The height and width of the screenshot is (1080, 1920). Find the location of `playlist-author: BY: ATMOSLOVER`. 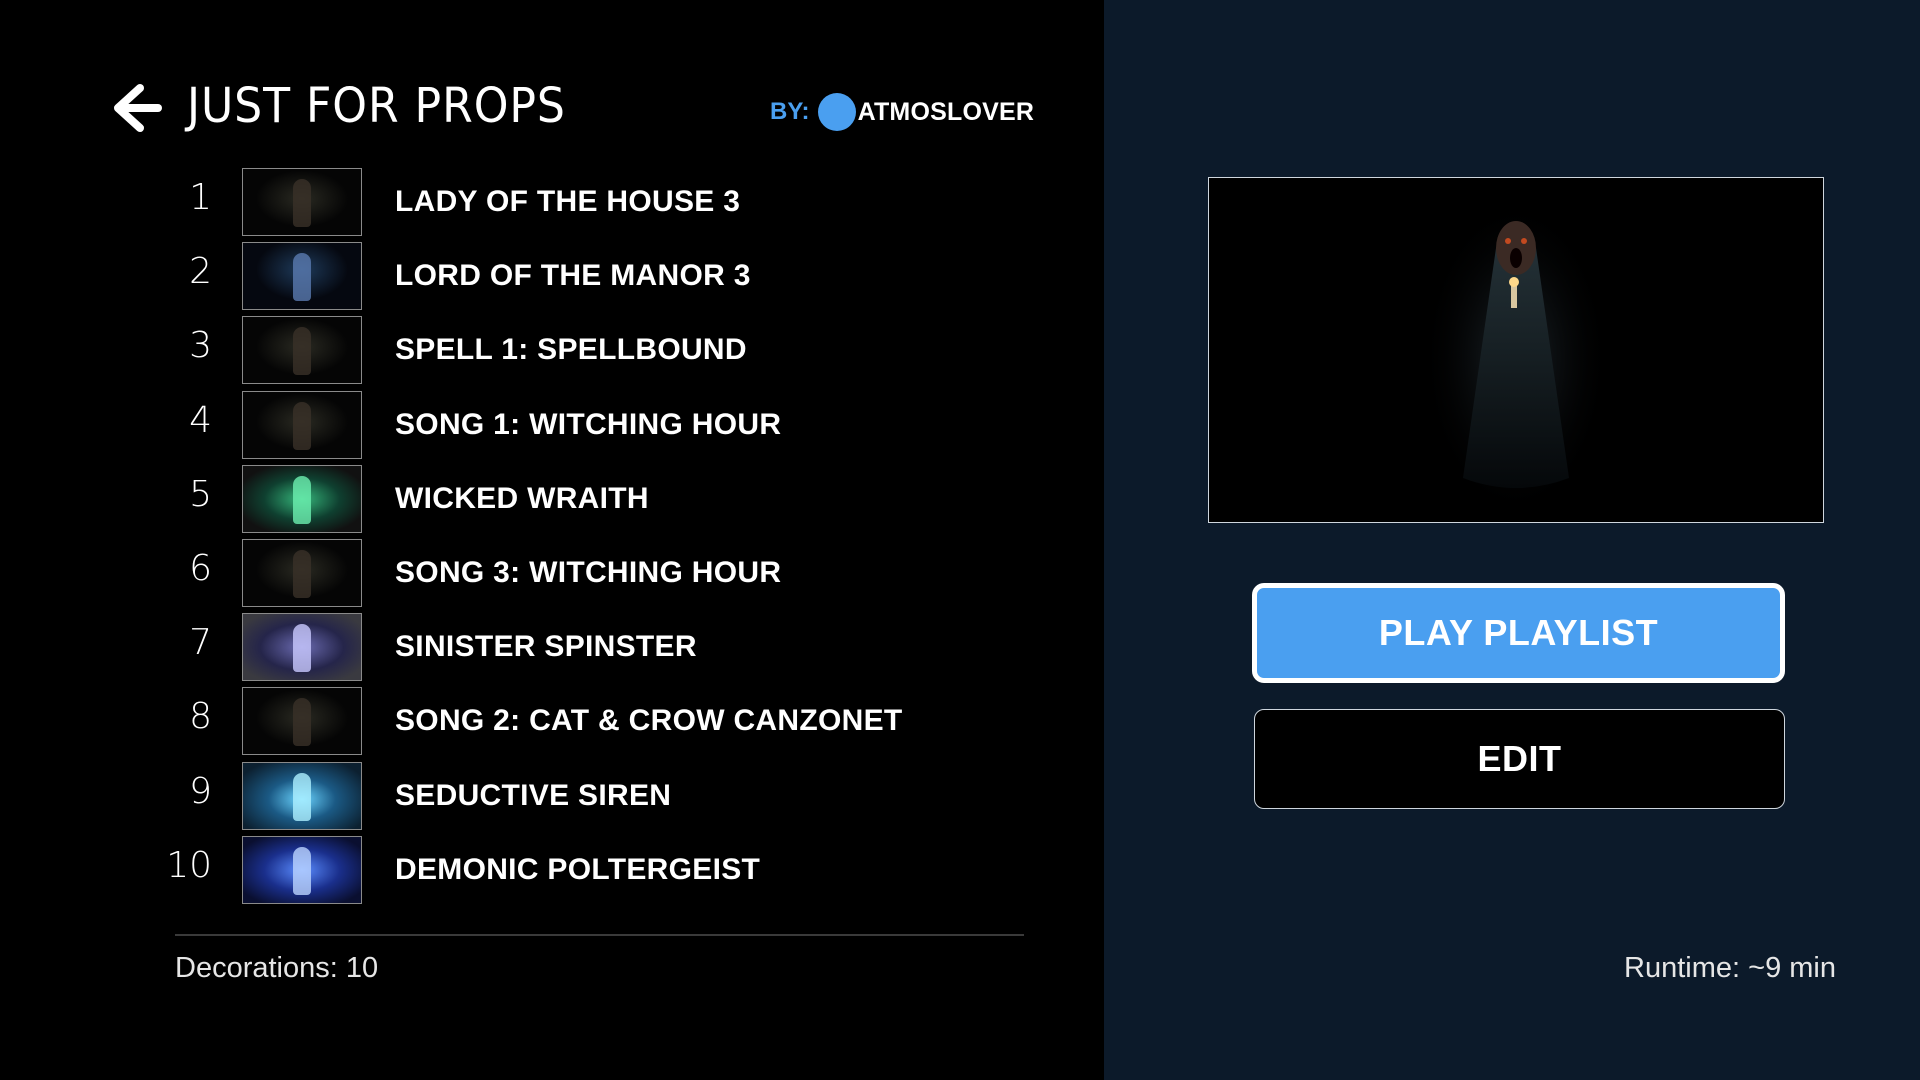

playlist-author: BY: ATMOSLOVER is located at coordinates (902, 112).